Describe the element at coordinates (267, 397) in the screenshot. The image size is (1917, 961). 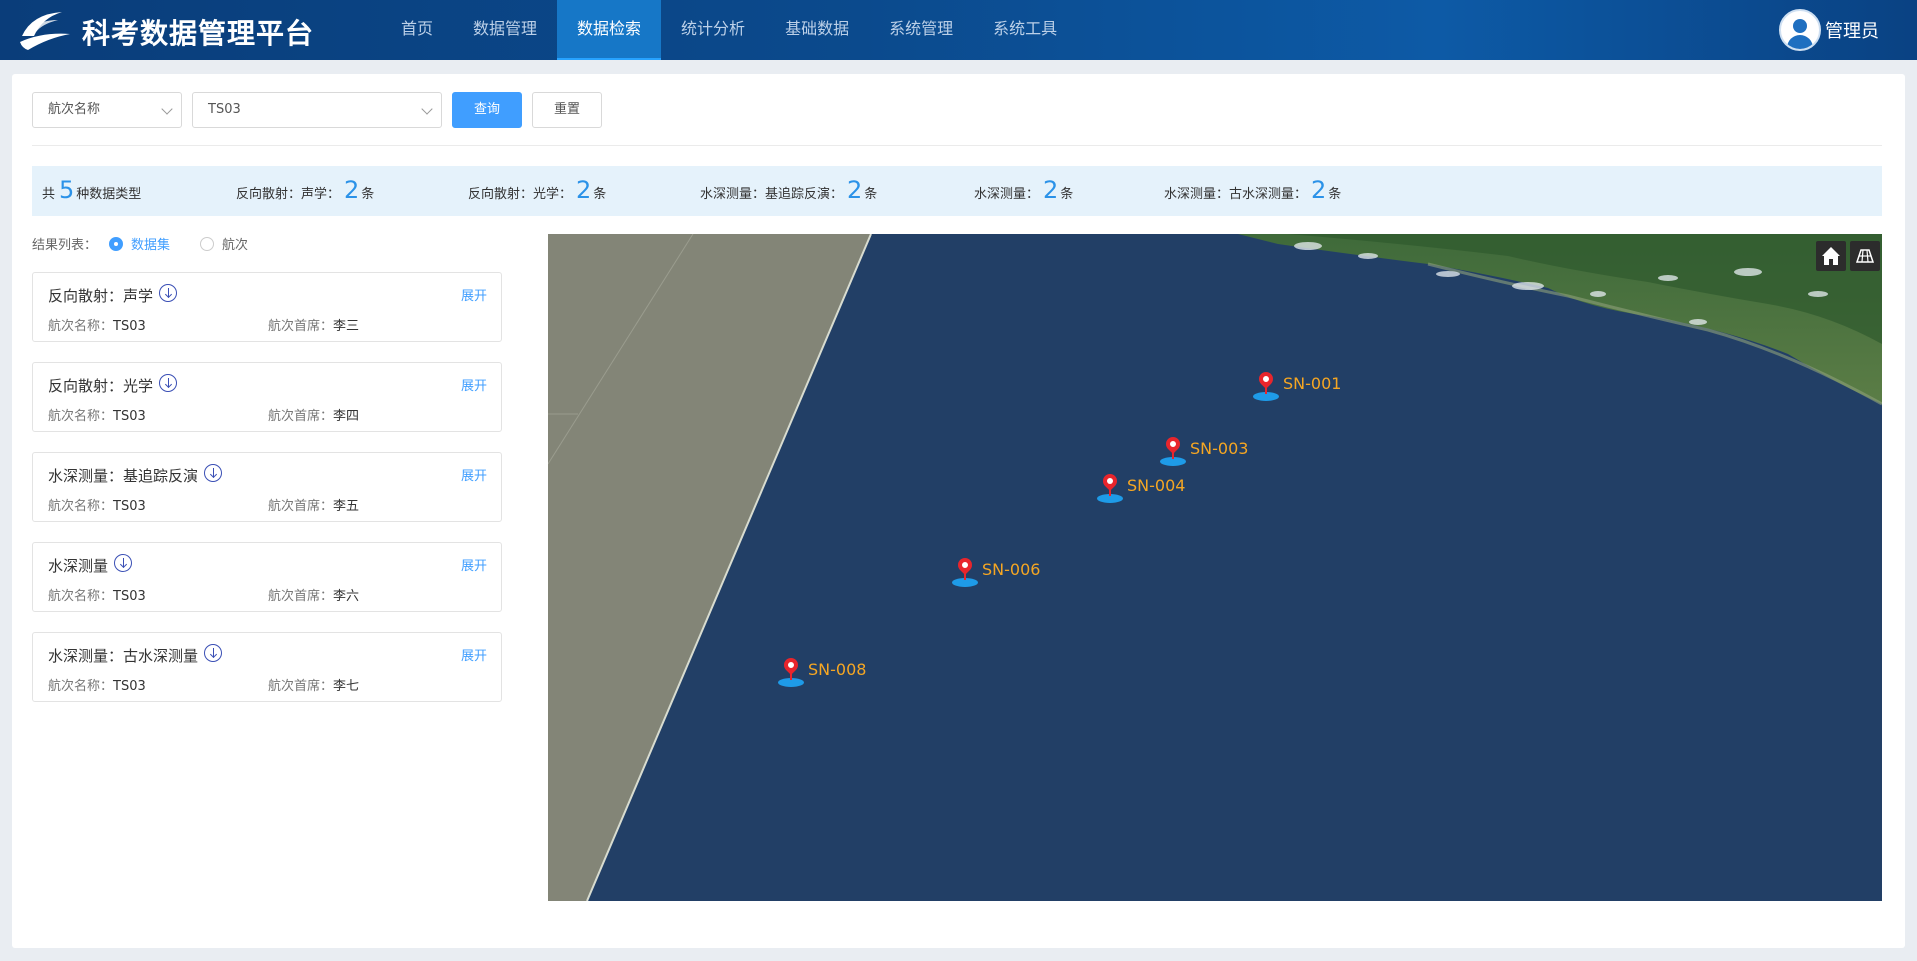
I see `result-card: 反向散射：光学 展开 航次名称：TS03 航次首席：李四` at that location.